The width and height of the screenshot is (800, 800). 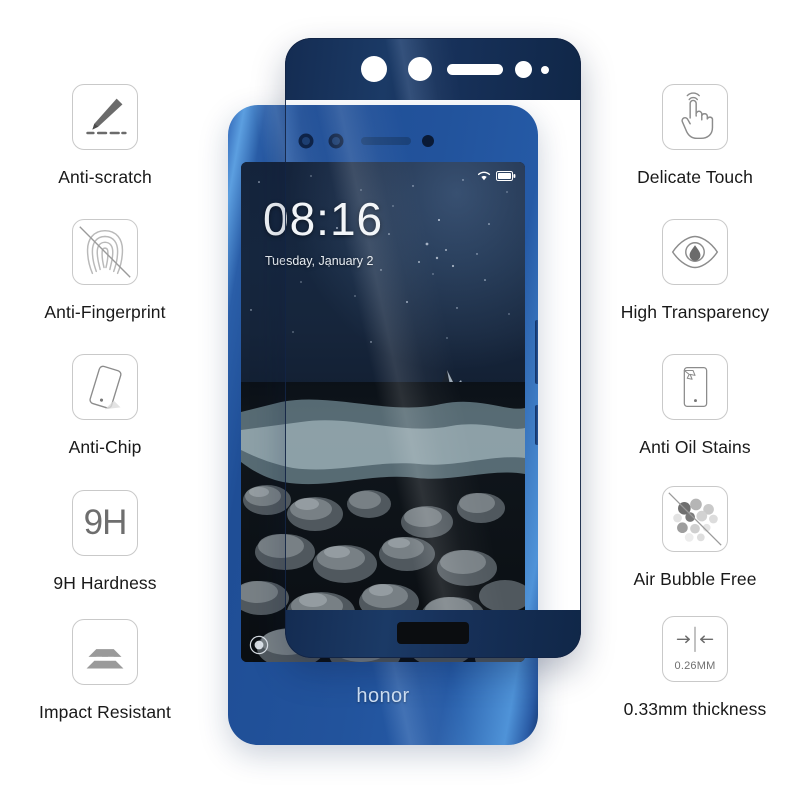 I want to click on earpiece-cutout, so click(x=475, y=69).